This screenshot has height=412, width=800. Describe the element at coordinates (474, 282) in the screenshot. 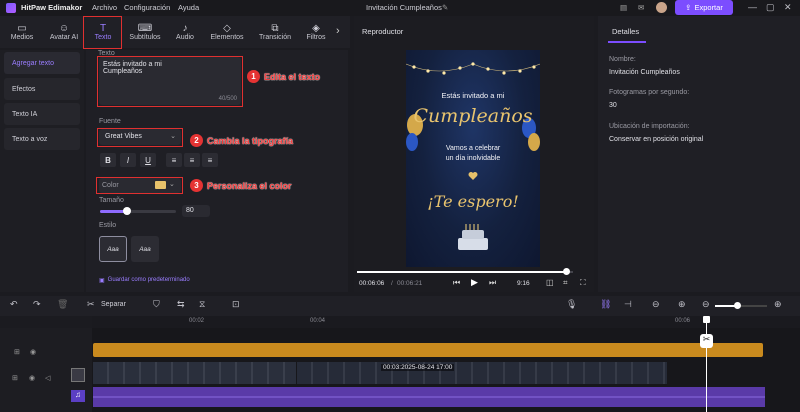

I see `play-icon: ▶` at that location.